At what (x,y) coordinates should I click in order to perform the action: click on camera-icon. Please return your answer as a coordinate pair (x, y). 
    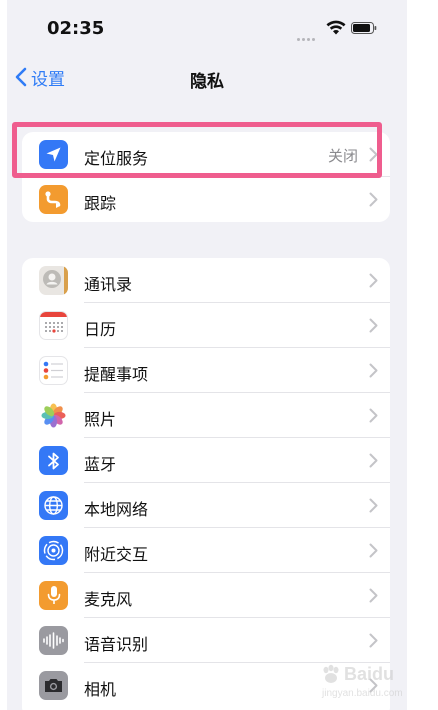
    Looking at the image, I should click on (53, 685).